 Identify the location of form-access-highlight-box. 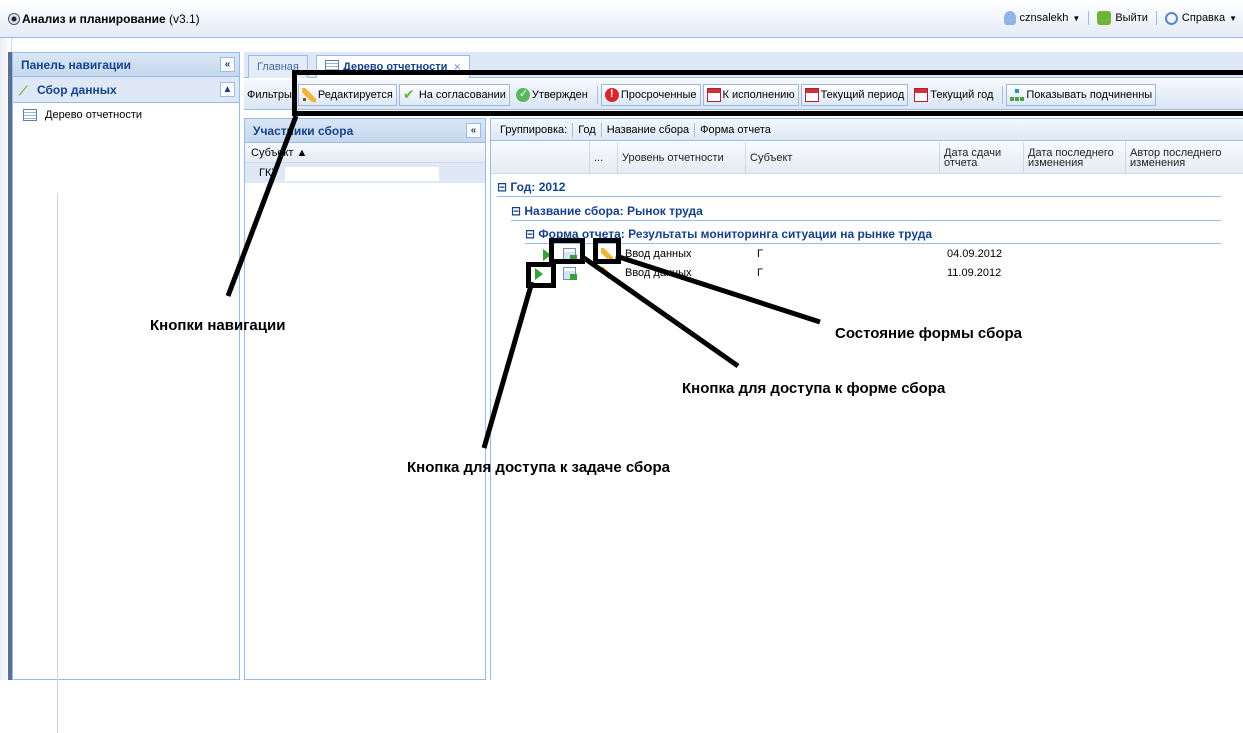
(567, 251).